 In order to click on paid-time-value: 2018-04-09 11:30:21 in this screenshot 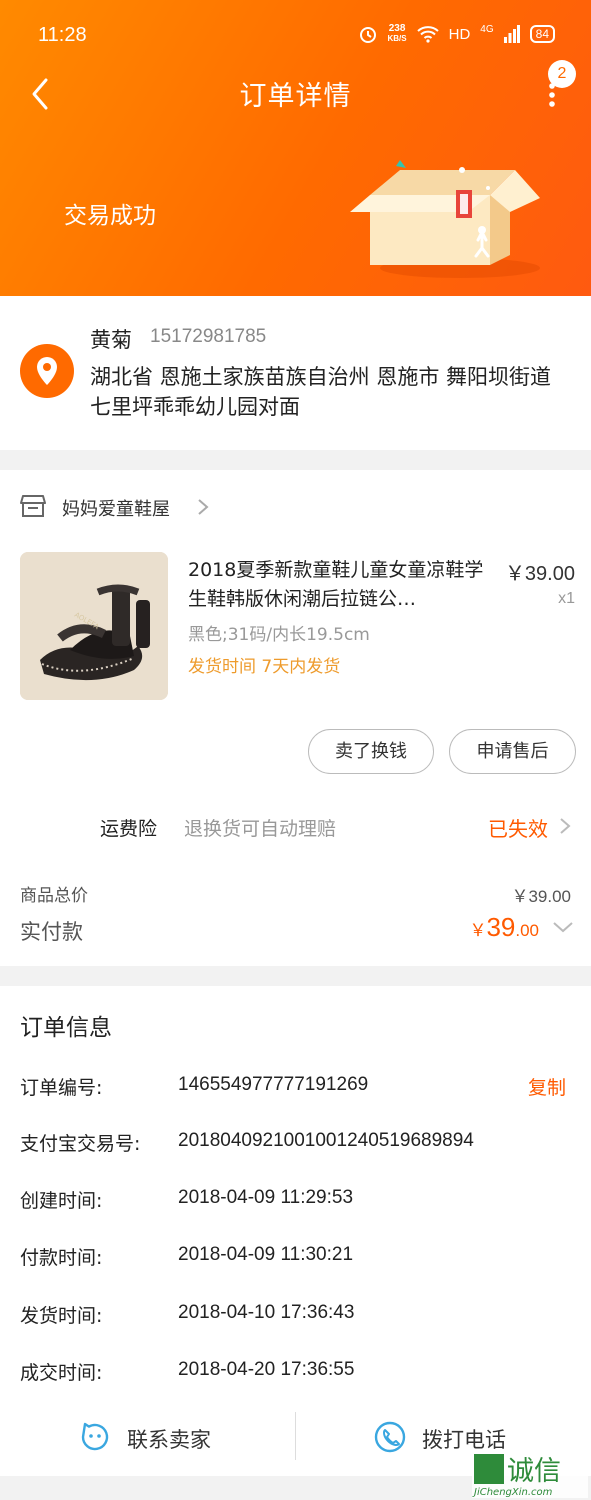, I will do `click(266, 1254)`.